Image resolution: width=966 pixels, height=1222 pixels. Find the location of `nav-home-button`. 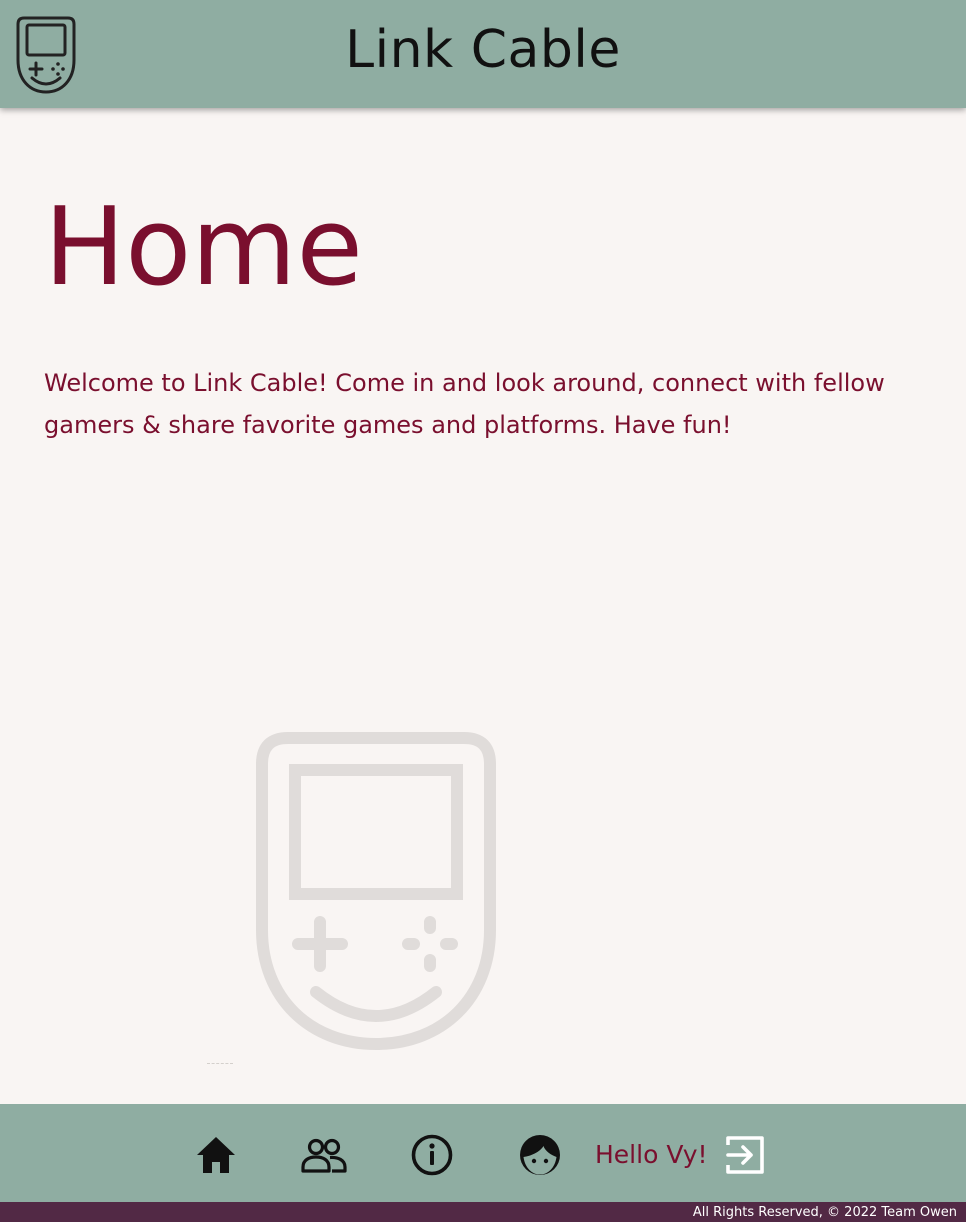

nav-home-button is located at coordinates (216, 1155).